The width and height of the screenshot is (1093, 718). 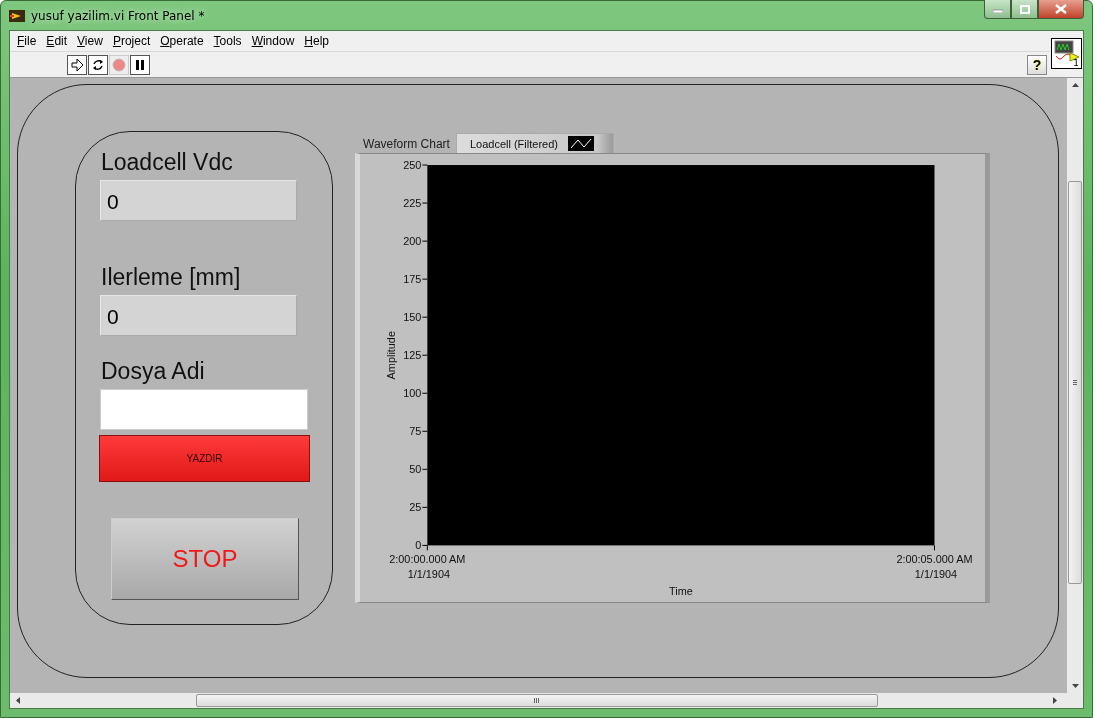 I want to click on arrow-icon, so click(x=77, y=64).